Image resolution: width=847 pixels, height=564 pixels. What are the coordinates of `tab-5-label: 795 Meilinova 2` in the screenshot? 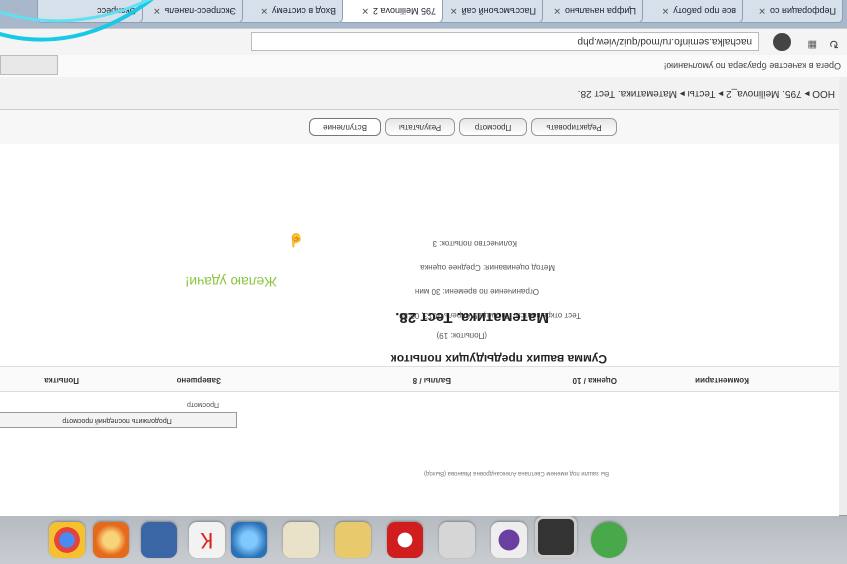 It's located at (404, 11).